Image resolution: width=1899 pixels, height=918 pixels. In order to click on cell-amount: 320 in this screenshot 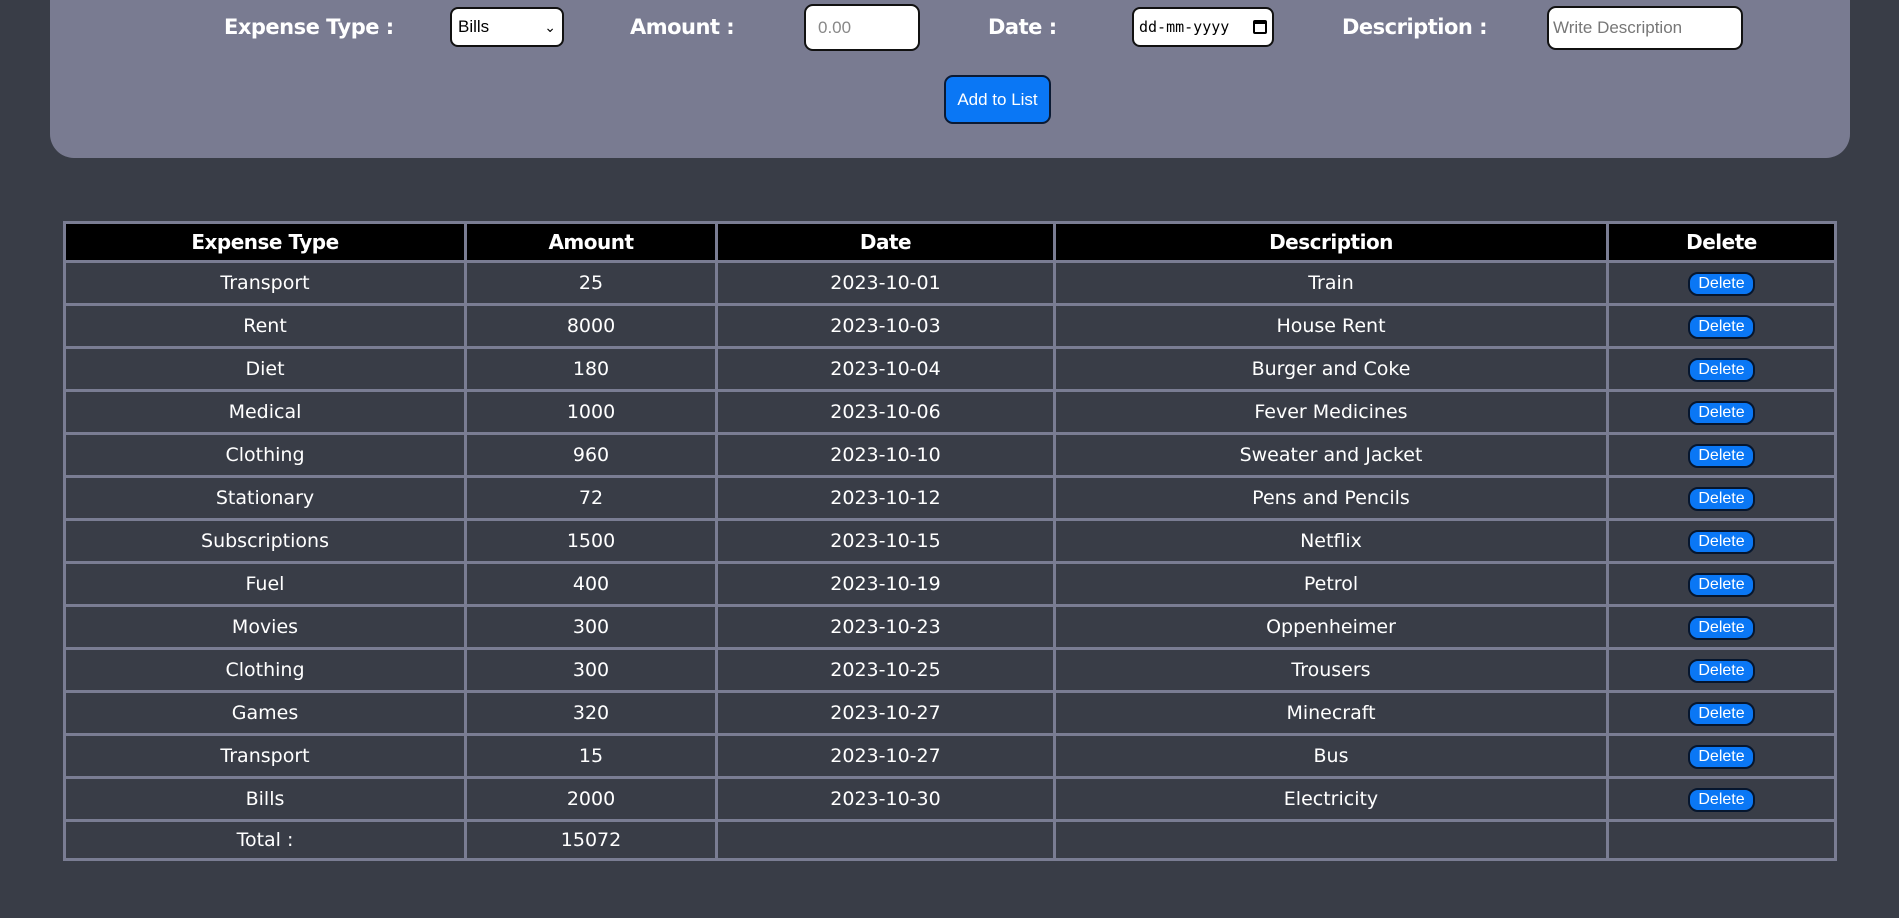, I will do `click(591, 713)`.